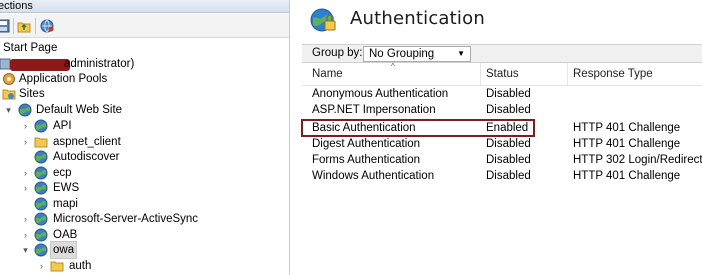 The height and width of the screenshot is (275, 702). What do you see at coordinates (9, 94) in the screenshot?
I see `sites-folder-icon` at bounding box center [9, 94].